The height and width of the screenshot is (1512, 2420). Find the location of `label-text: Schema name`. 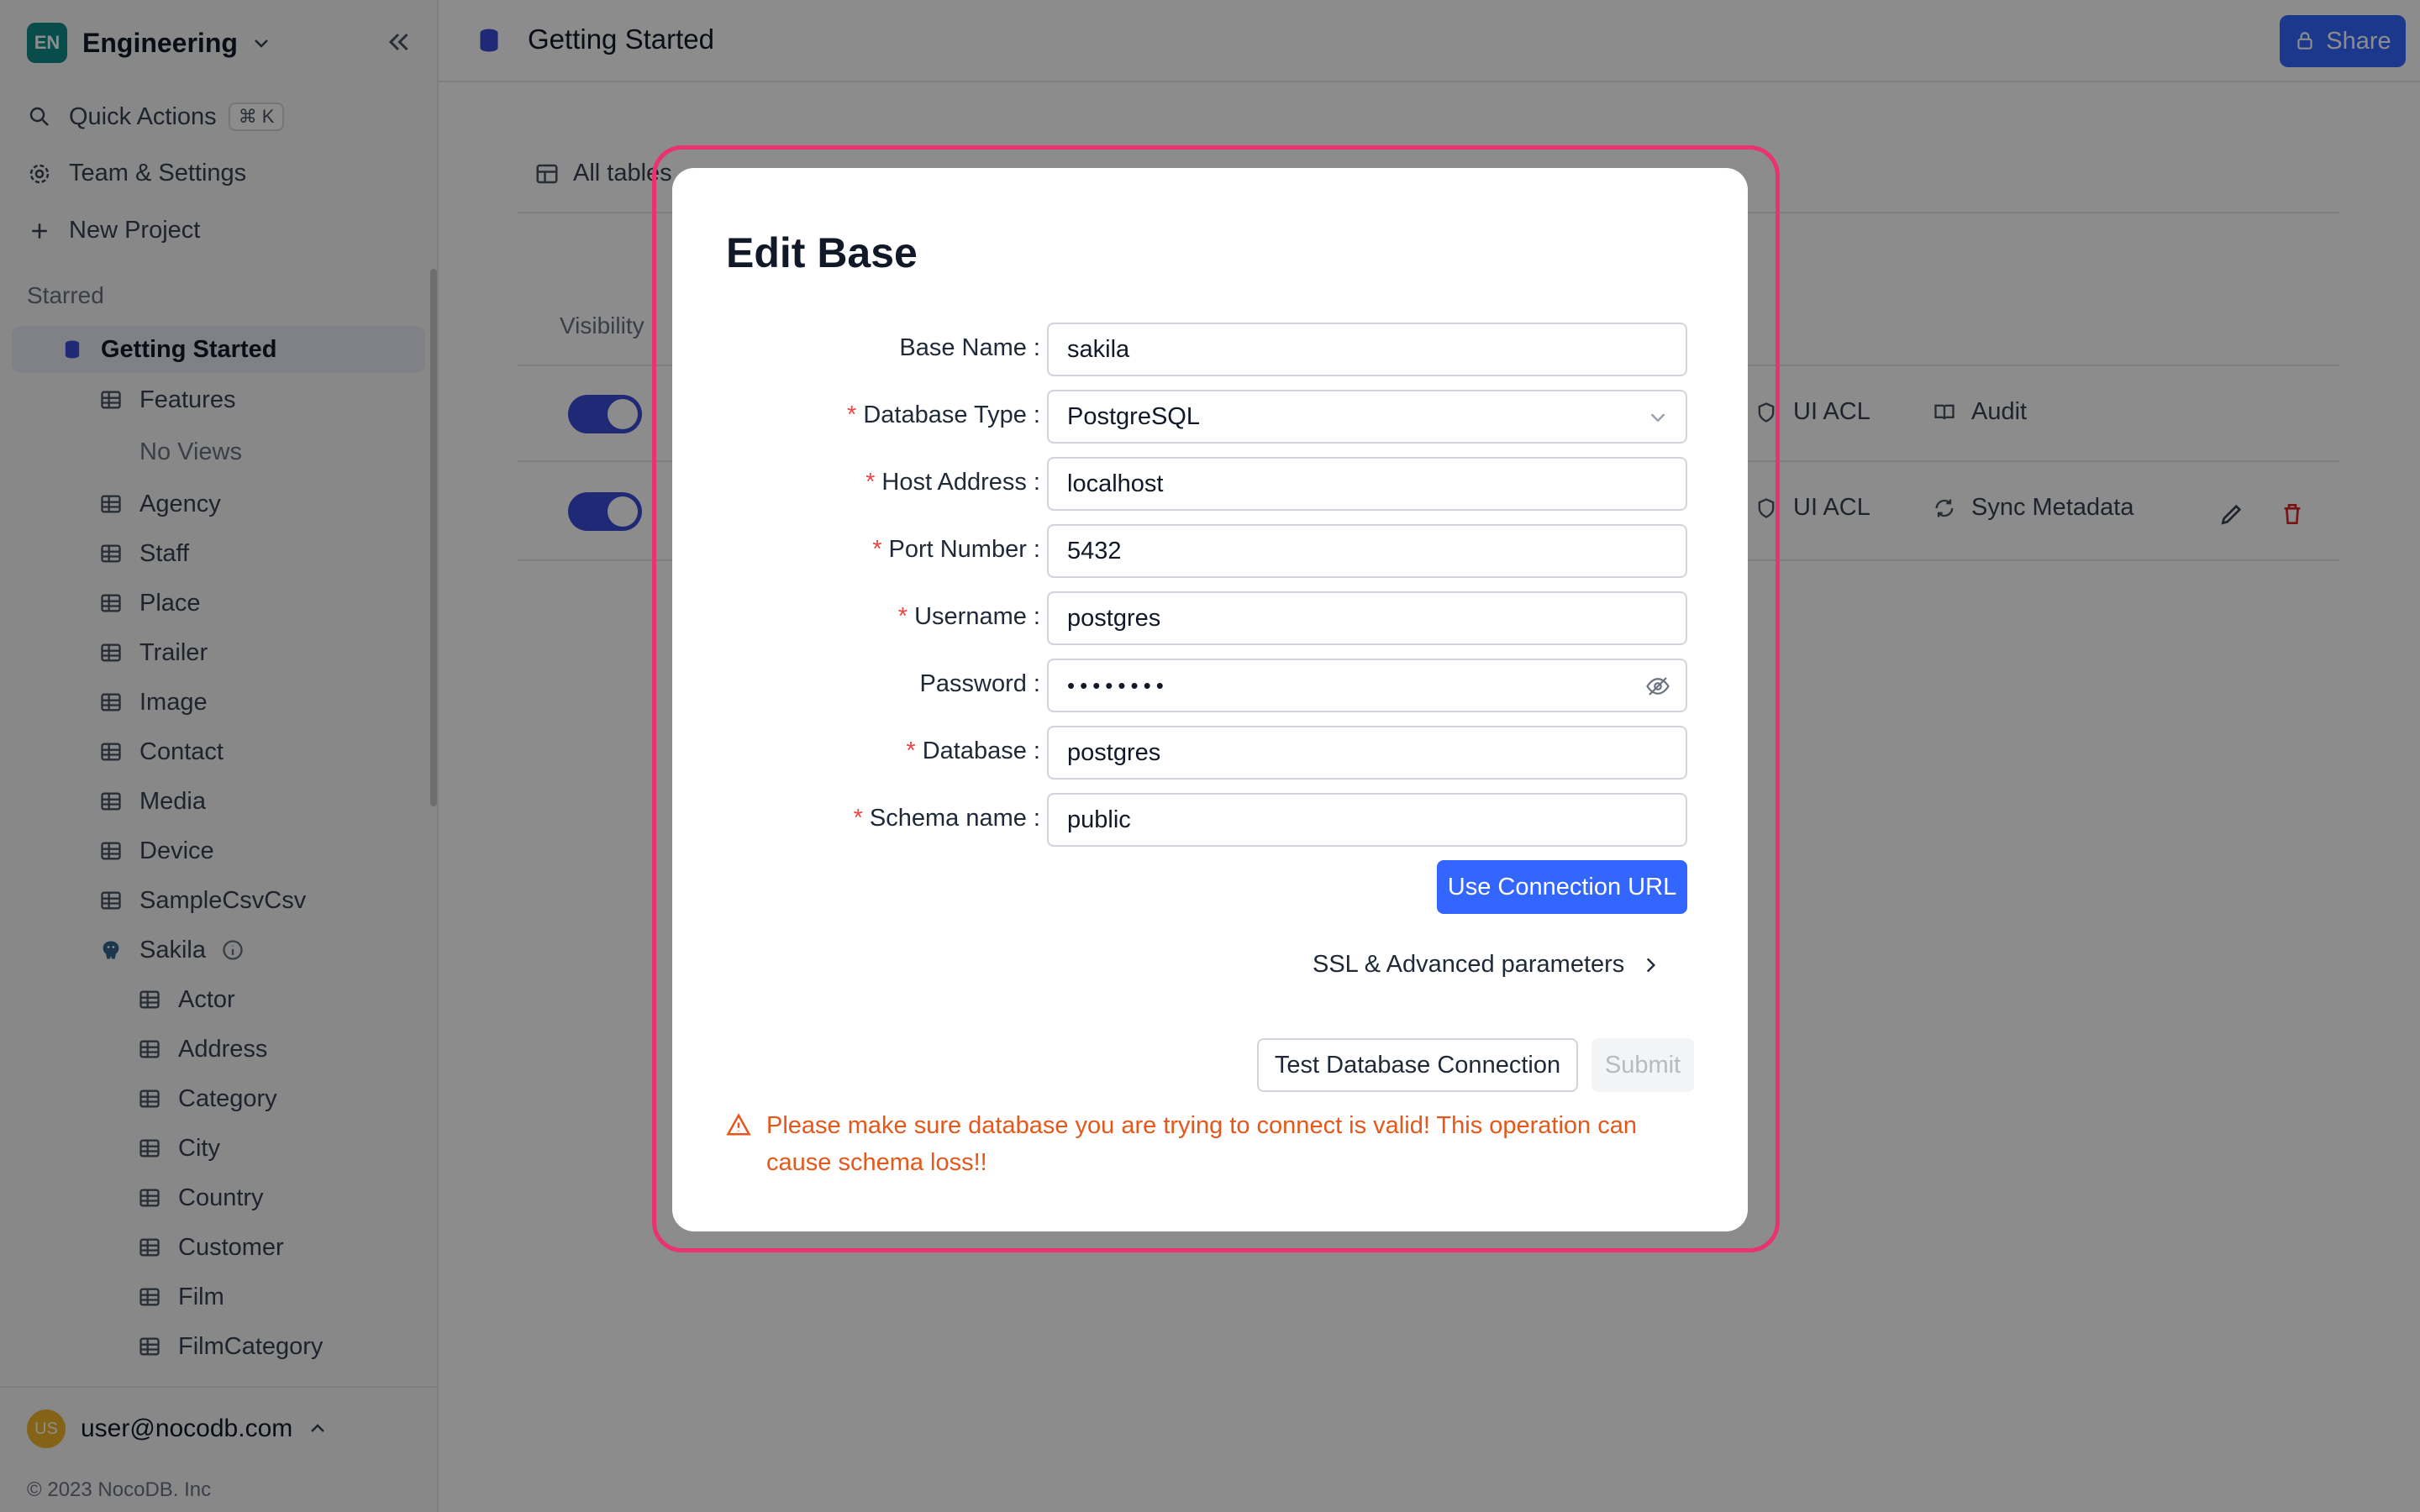

label-text: Schema name is located at coordinates (948, 818).